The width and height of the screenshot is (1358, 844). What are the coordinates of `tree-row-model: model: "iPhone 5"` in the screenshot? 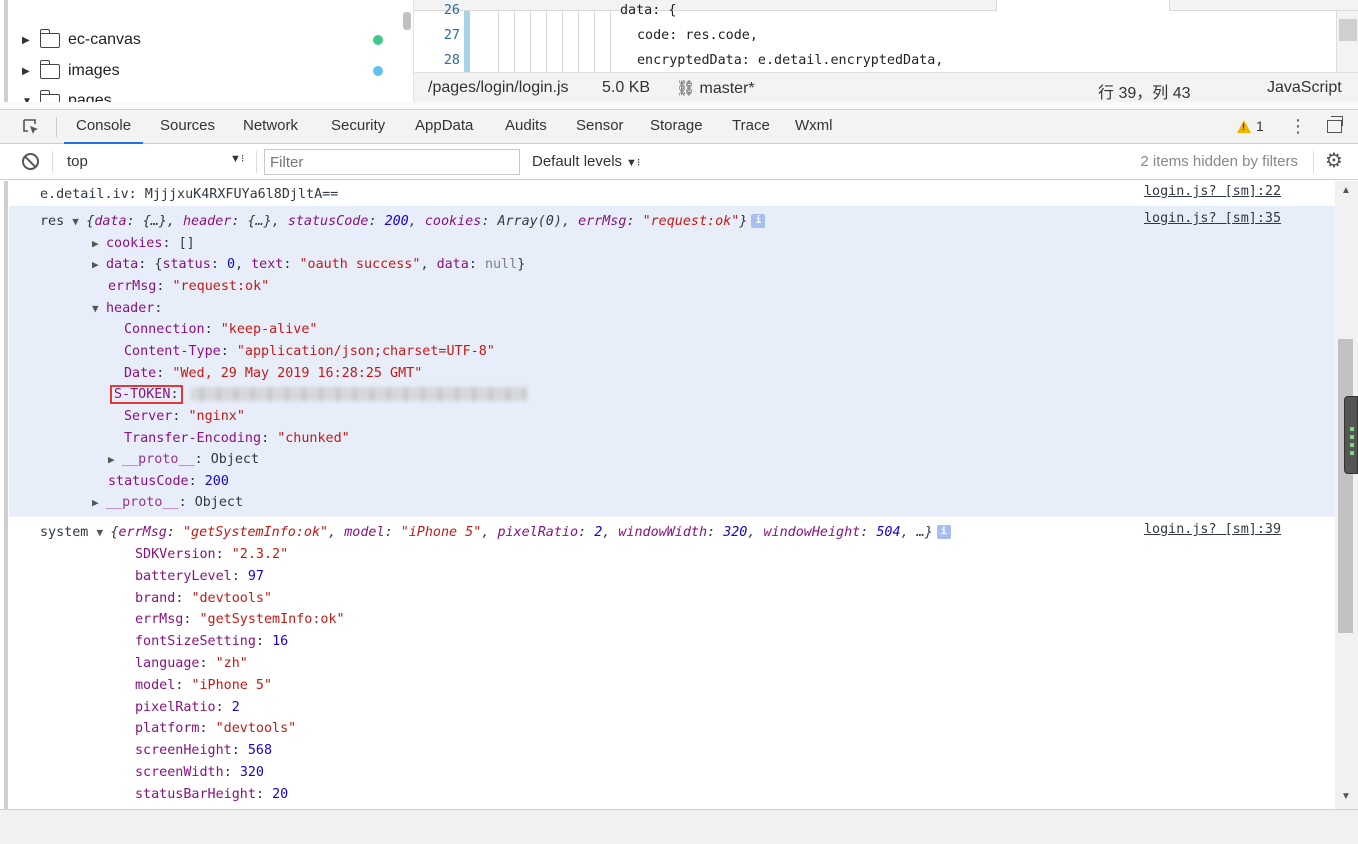 It's located at (204, 685).